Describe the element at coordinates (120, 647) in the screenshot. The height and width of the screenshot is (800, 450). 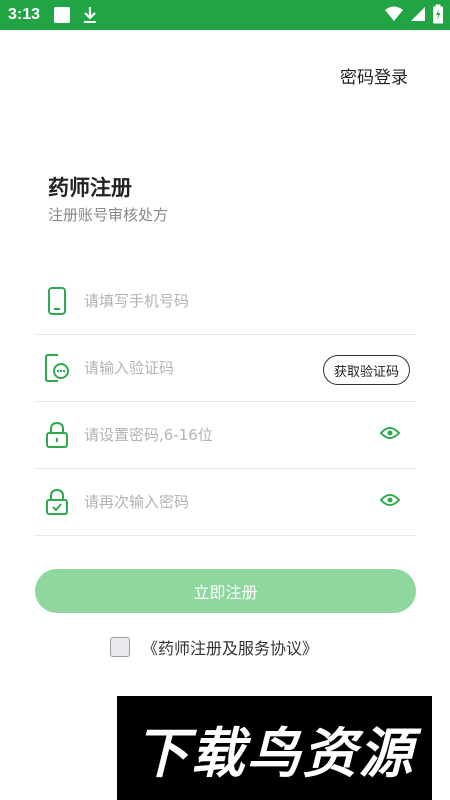
I see `agreement-checkbox` at that location.